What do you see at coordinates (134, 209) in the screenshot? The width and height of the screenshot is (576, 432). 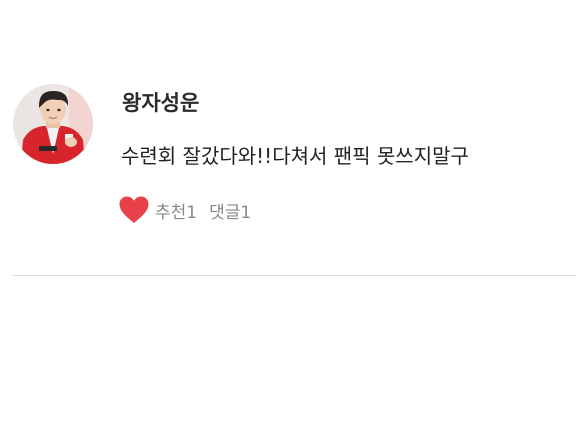 I see `heart-icon` at bounding box center [134, 209].